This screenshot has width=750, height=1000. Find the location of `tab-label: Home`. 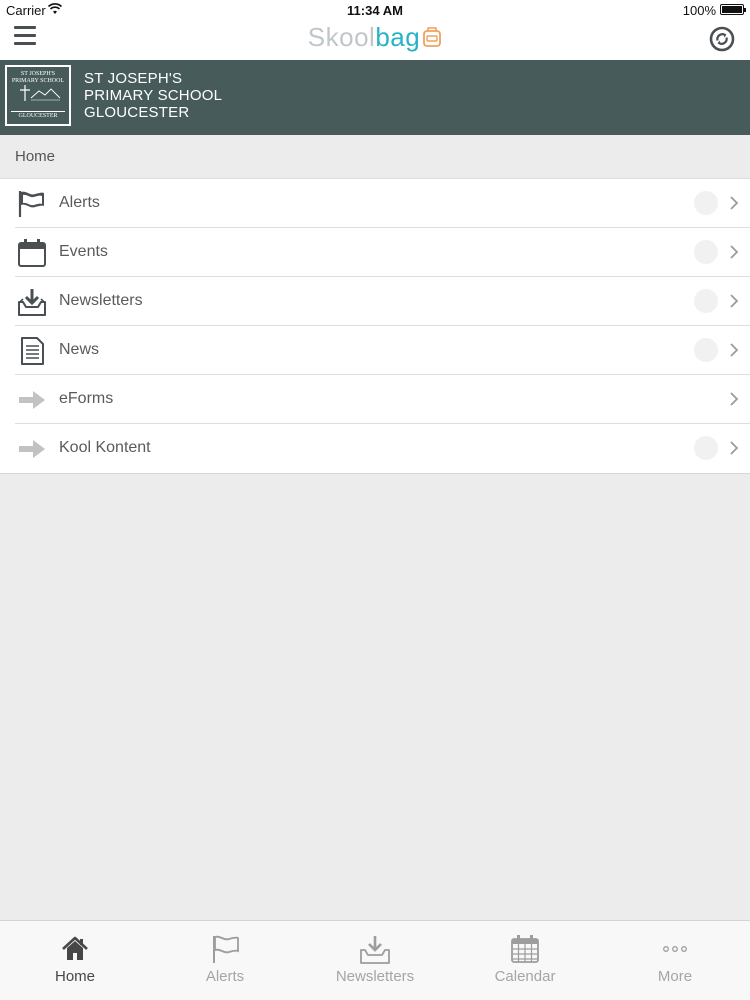

tab-label: Home is located at coordinates (74, 976).